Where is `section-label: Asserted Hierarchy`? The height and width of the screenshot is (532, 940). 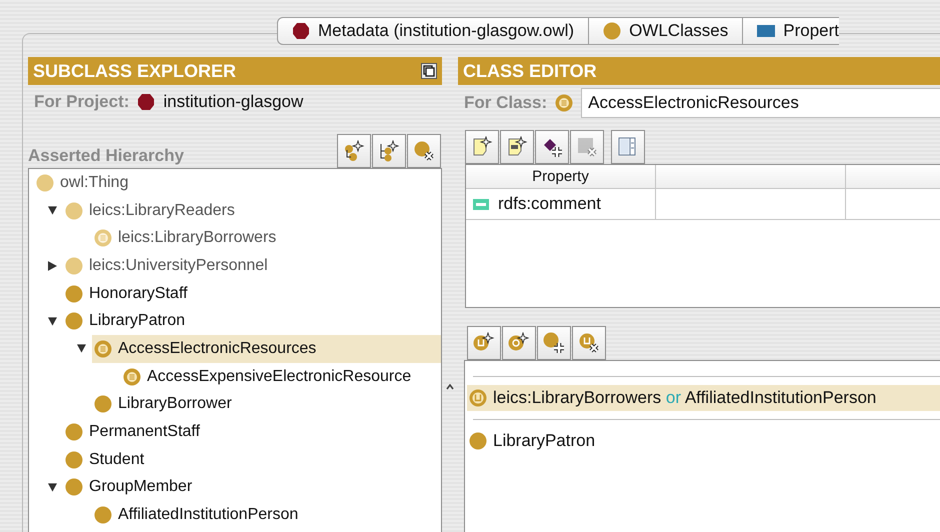
section-label: Asserted Hierarchy is located at coordinates (106, 155).